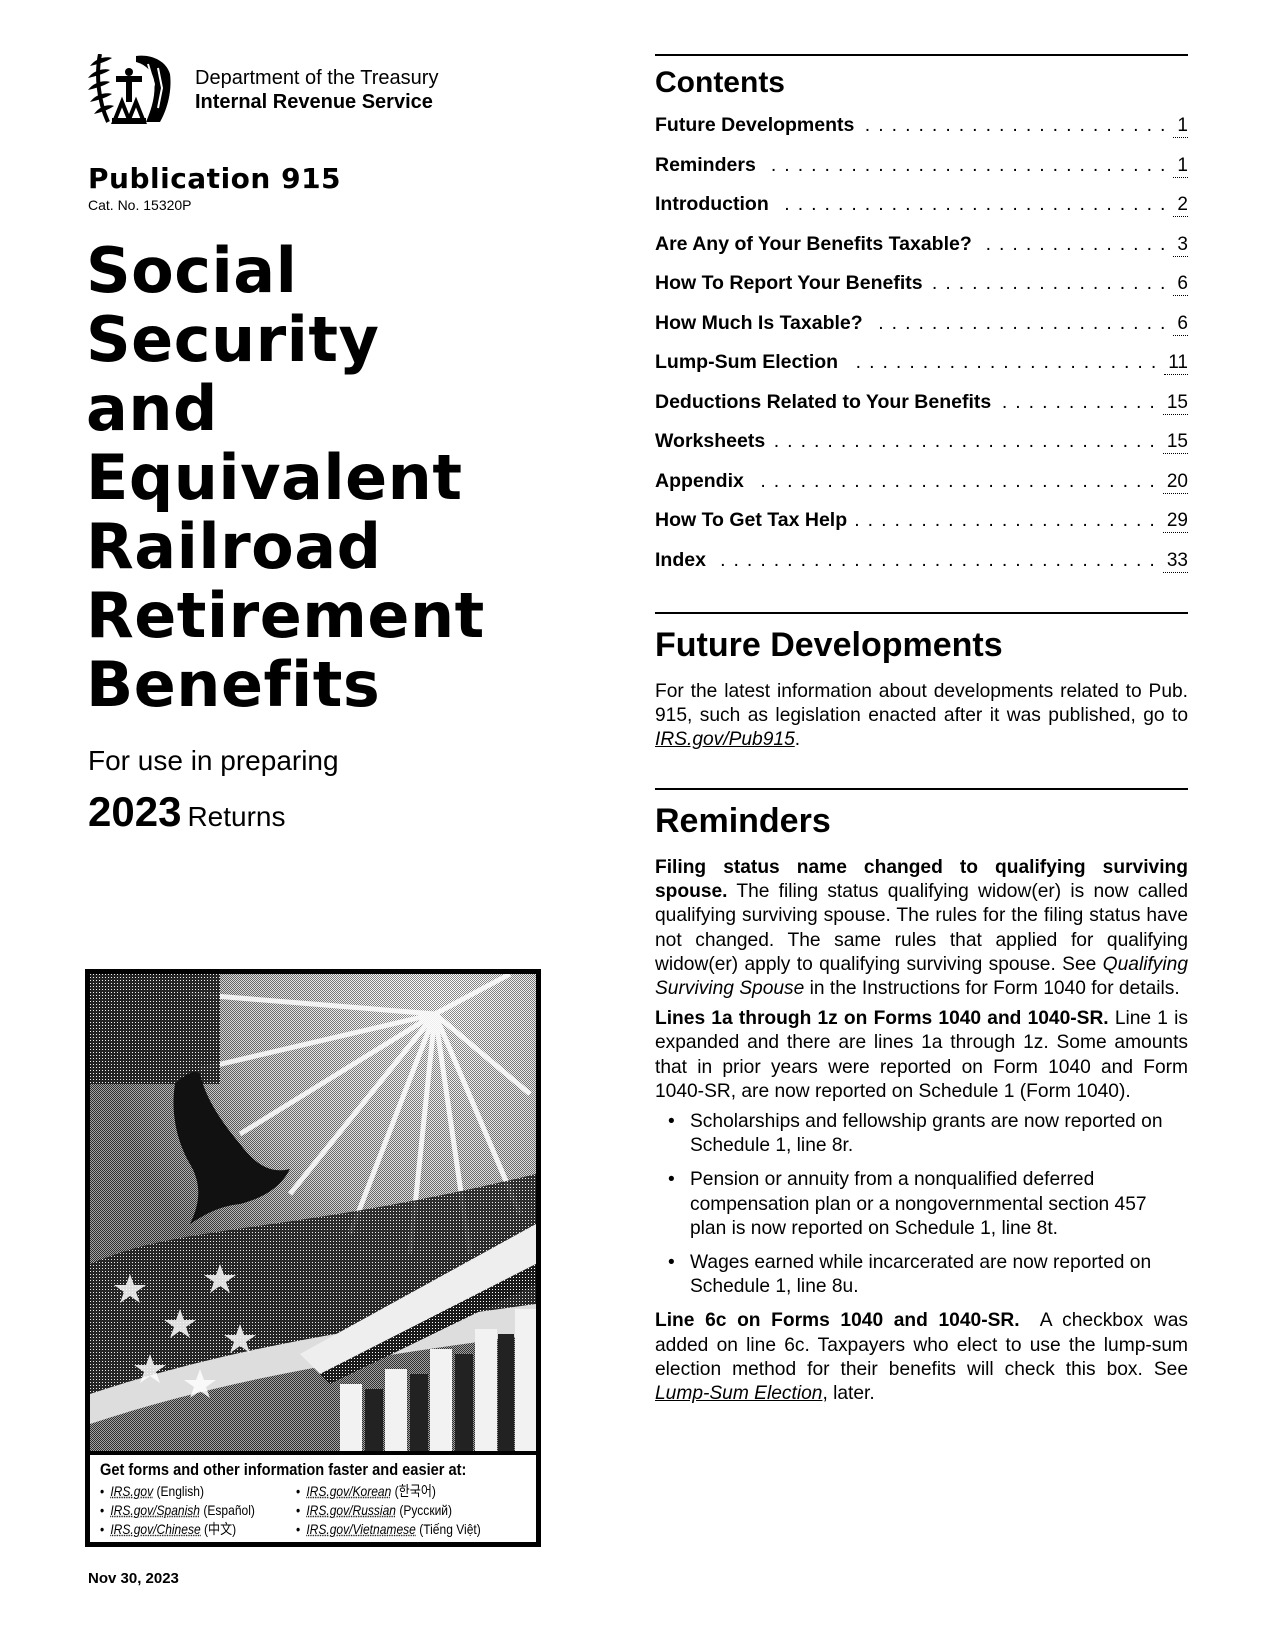  What do you see at coordinates (313, 1214) in the screenshot?
I see `cover-illustration` at bounding box center [313, 1214].